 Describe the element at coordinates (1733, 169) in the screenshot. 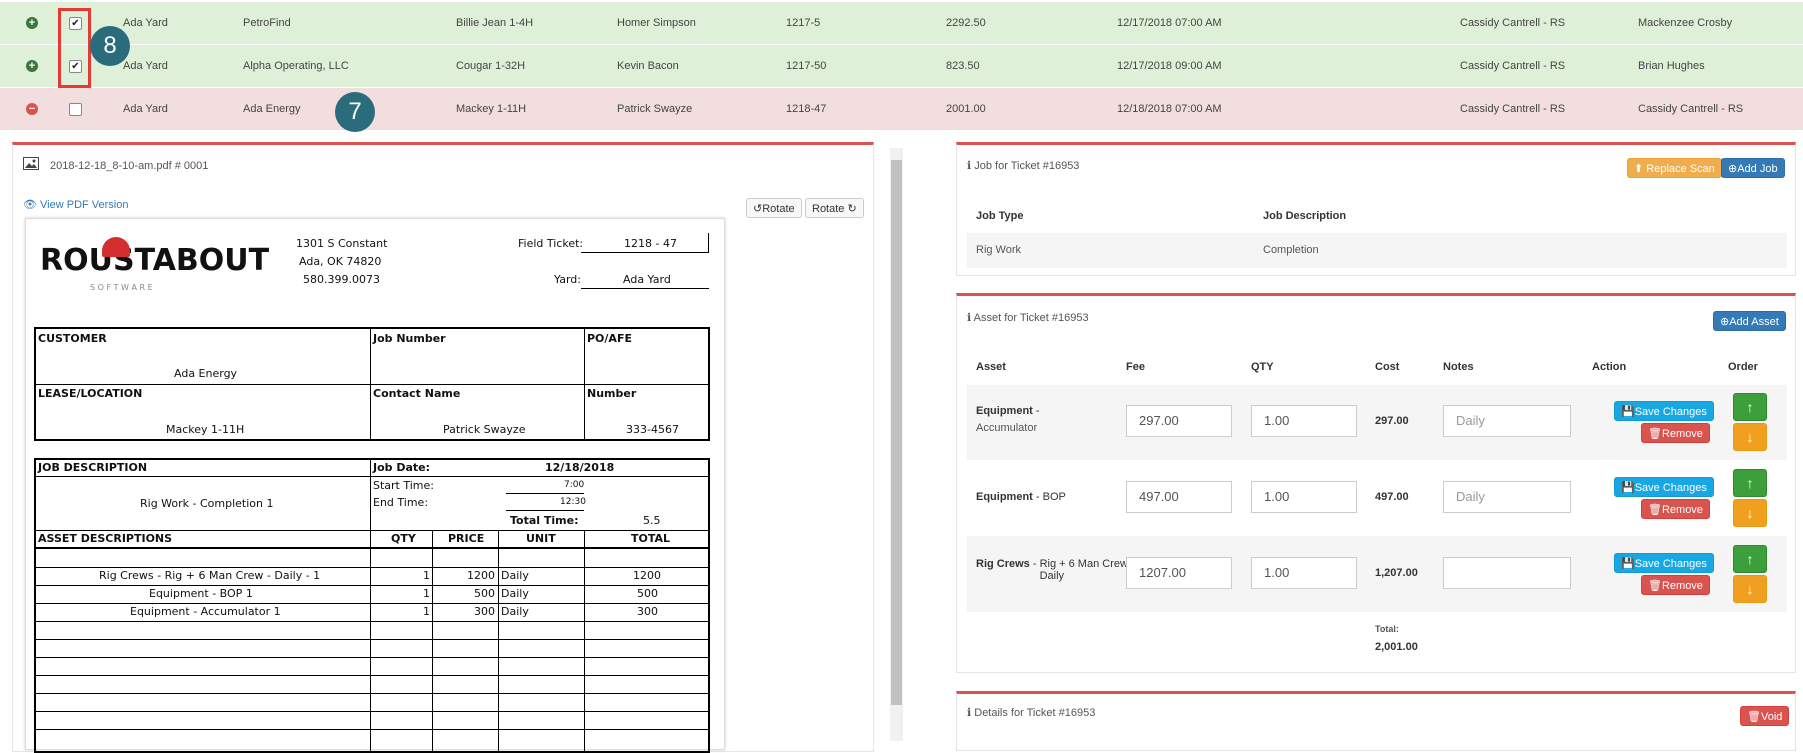

I see `plus-circle-icon: ⊕` at that location.